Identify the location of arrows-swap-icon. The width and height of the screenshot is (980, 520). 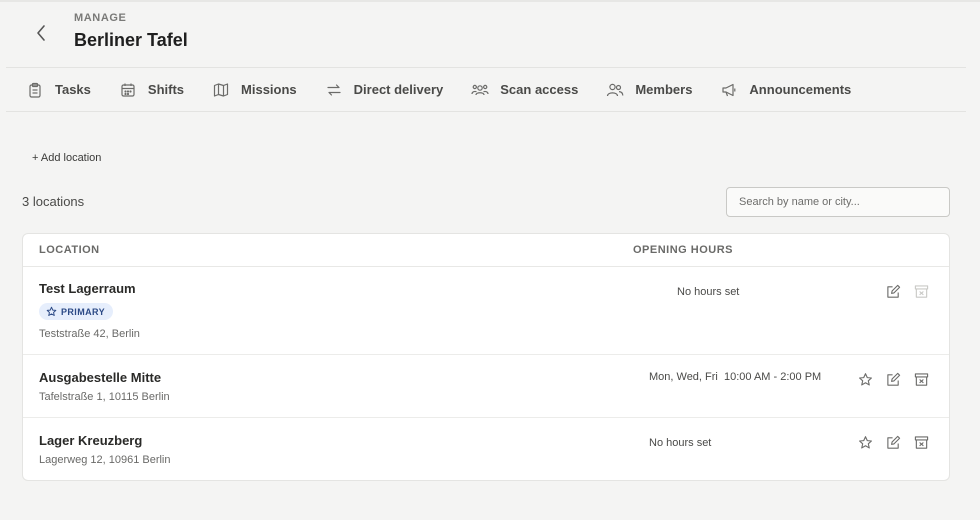
(334, 90).